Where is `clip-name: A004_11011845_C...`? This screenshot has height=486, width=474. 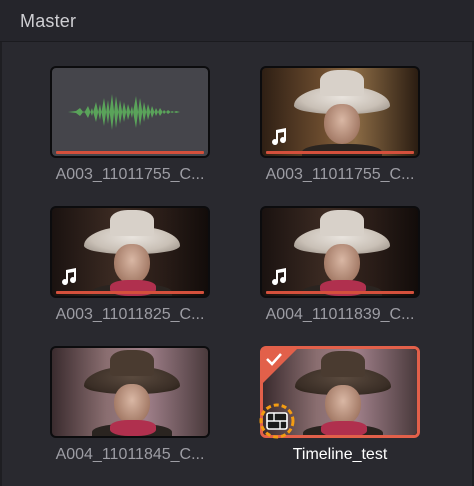
clip-name: A004_11011845_C... is located at coordinates (130, 454).